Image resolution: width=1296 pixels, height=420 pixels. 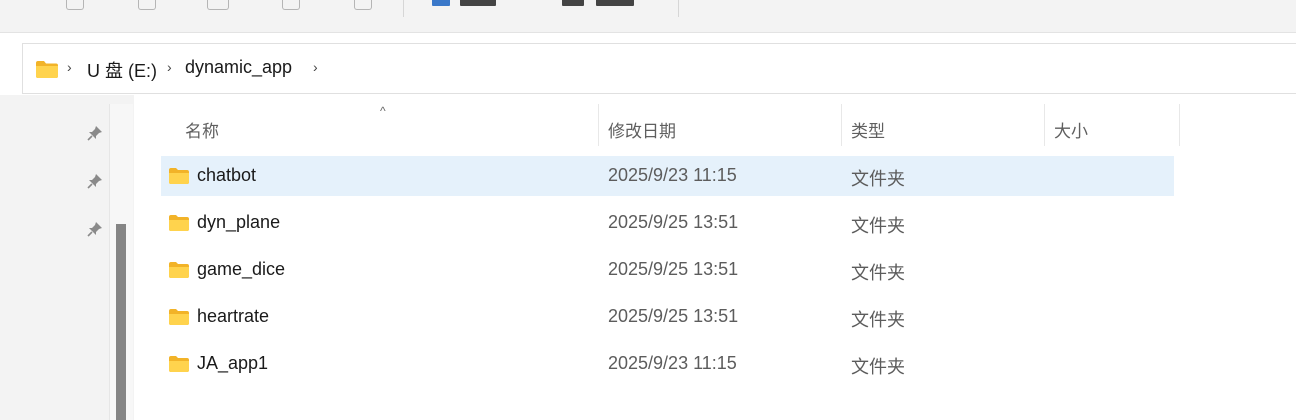 What do you see at coordinates (233, 316) in the screenshot?
I see `file-name: heartrate` at bounding box center [233, 316].